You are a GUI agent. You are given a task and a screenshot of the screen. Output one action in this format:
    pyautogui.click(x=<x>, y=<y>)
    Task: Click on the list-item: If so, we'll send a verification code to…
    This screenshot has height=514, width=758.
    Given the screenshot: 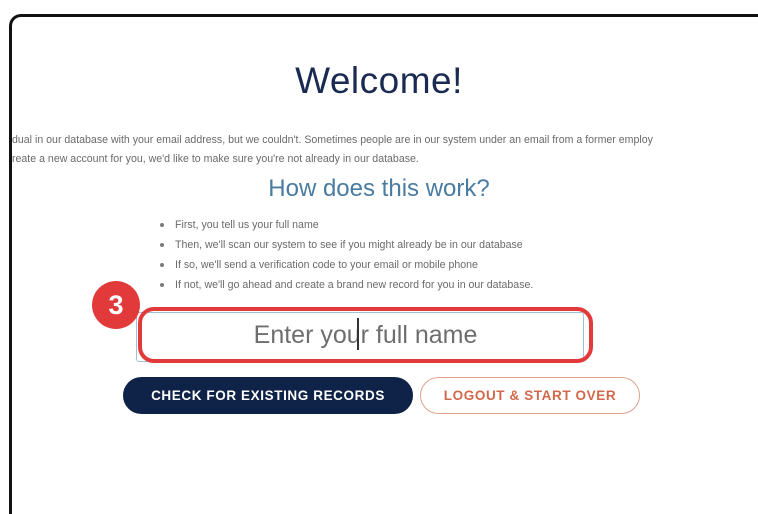 What is the action you would take?
    pyautogui.click(x=346, y=265)
    